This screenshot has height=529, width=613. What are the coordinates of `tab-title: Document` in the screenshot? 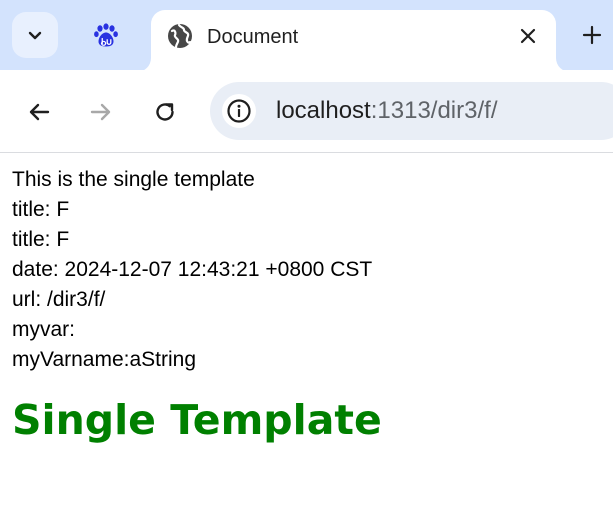 It's located at (253, 37).